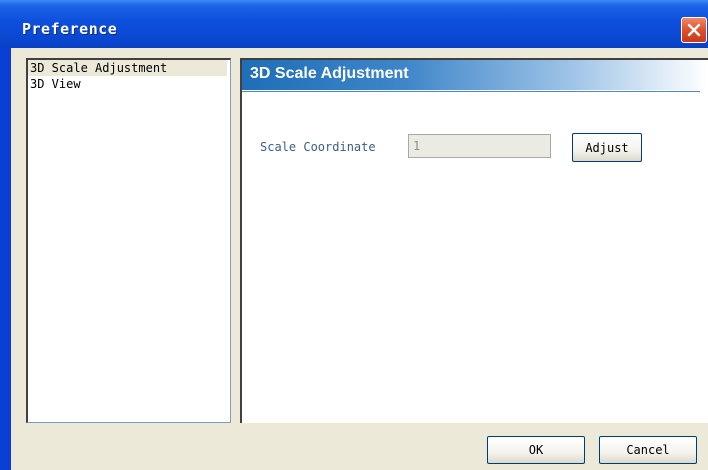  What do you see at coordinates (479, 146) in the screenshot?
I see `scale-coordinate-input` at bounding box center [479, 146].